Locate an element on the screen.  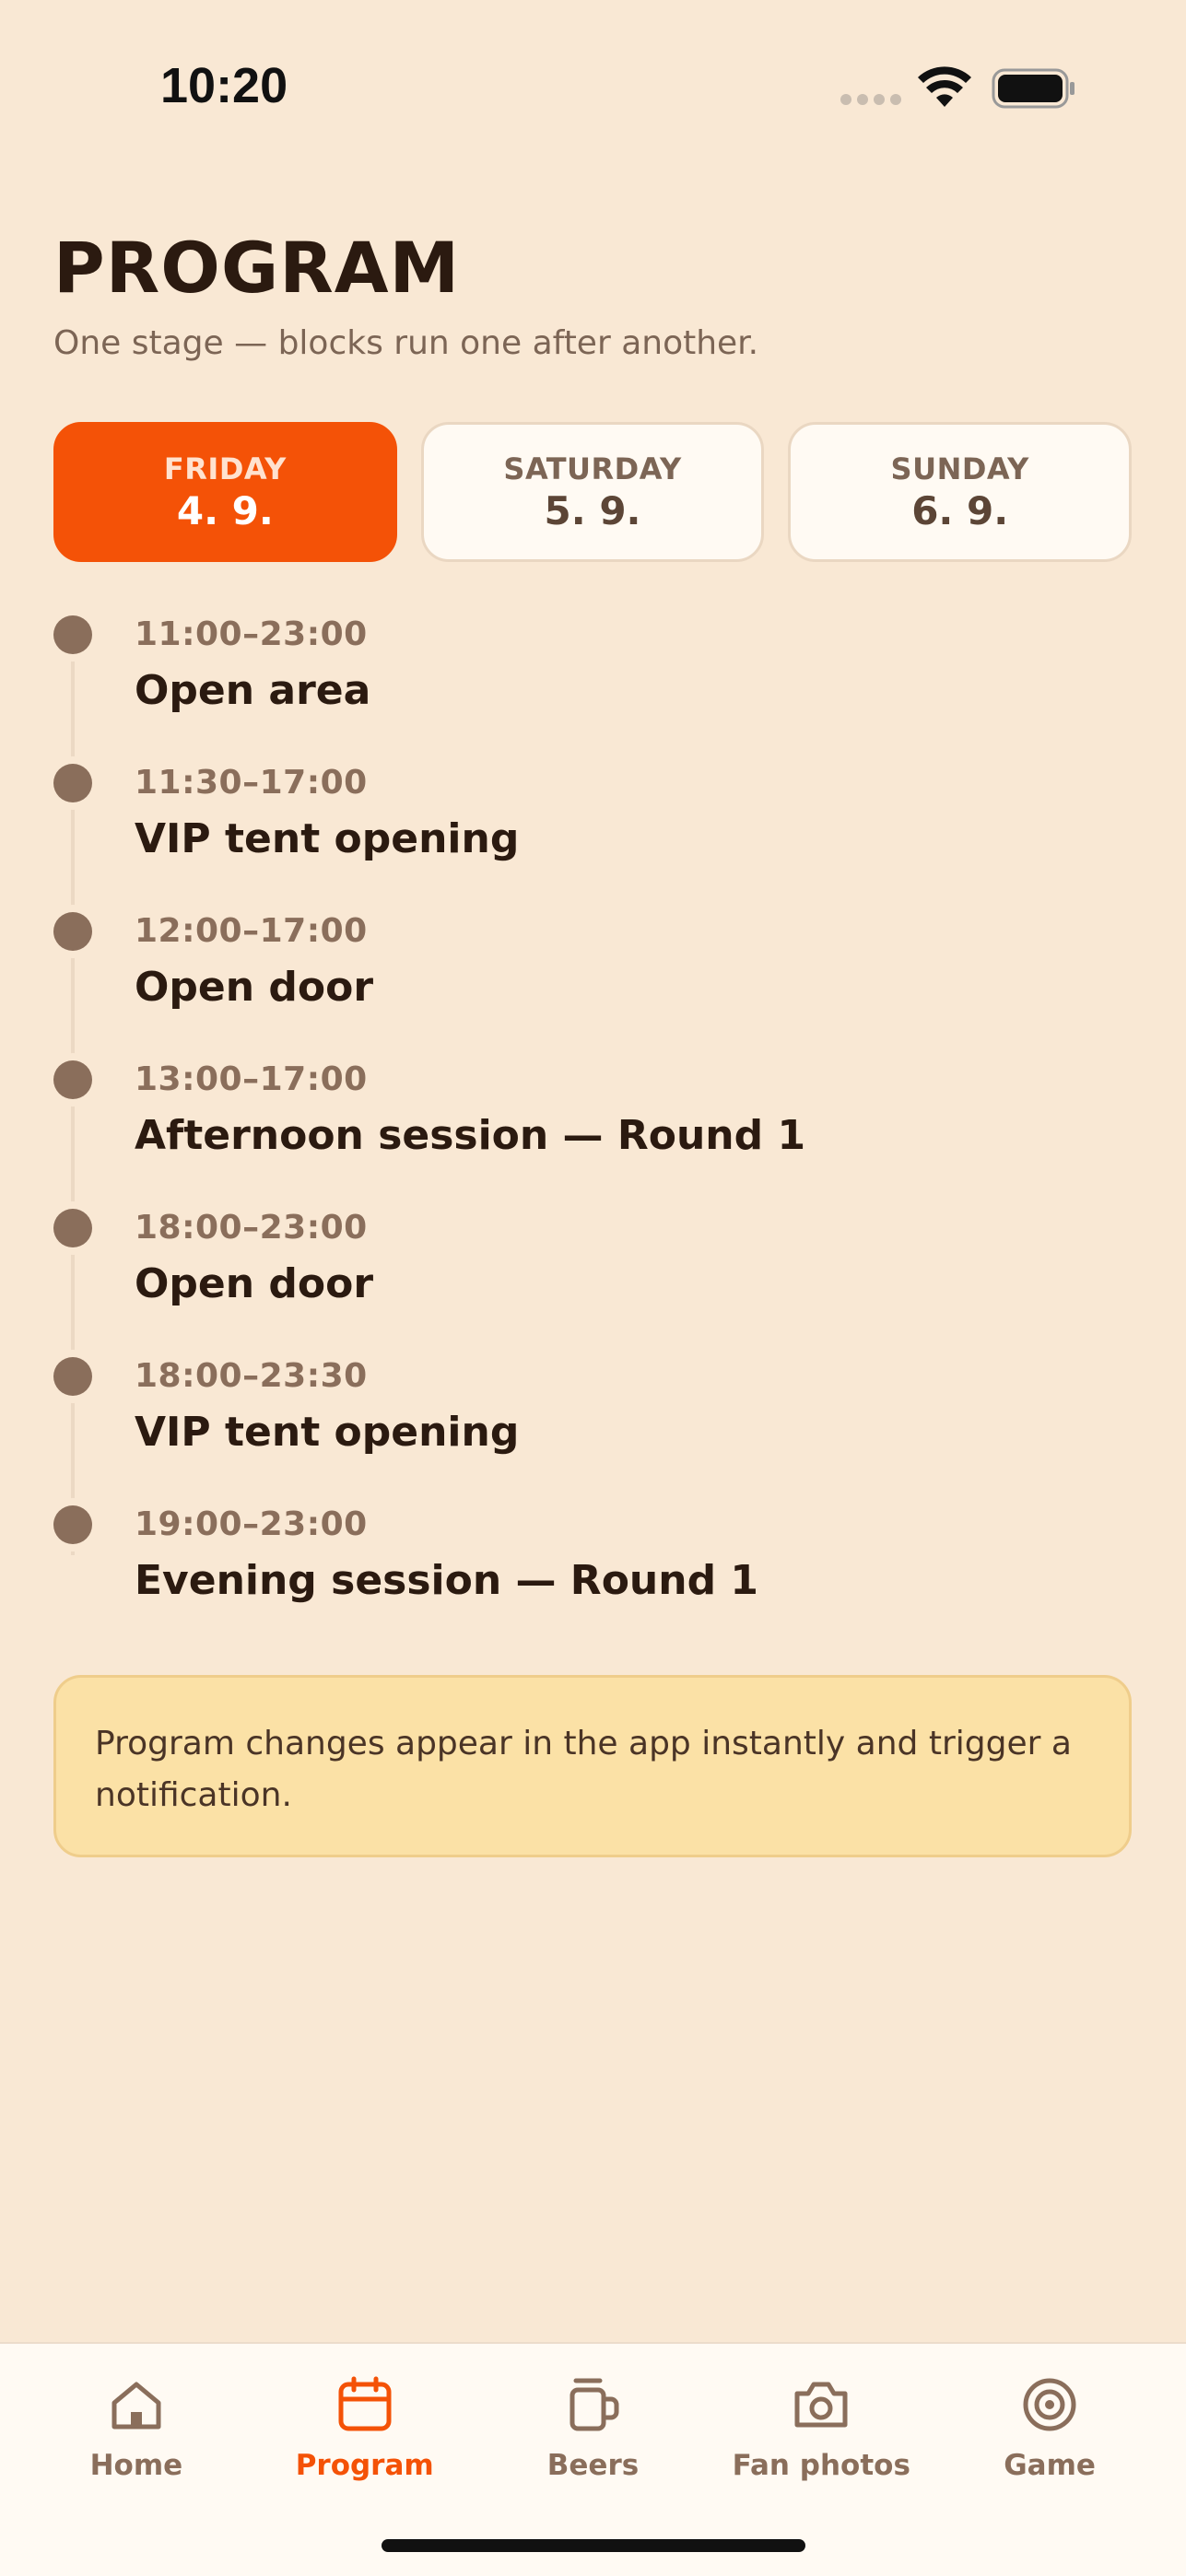
event-time: 18:00–23:30 is located at coordinates (251, 1376).